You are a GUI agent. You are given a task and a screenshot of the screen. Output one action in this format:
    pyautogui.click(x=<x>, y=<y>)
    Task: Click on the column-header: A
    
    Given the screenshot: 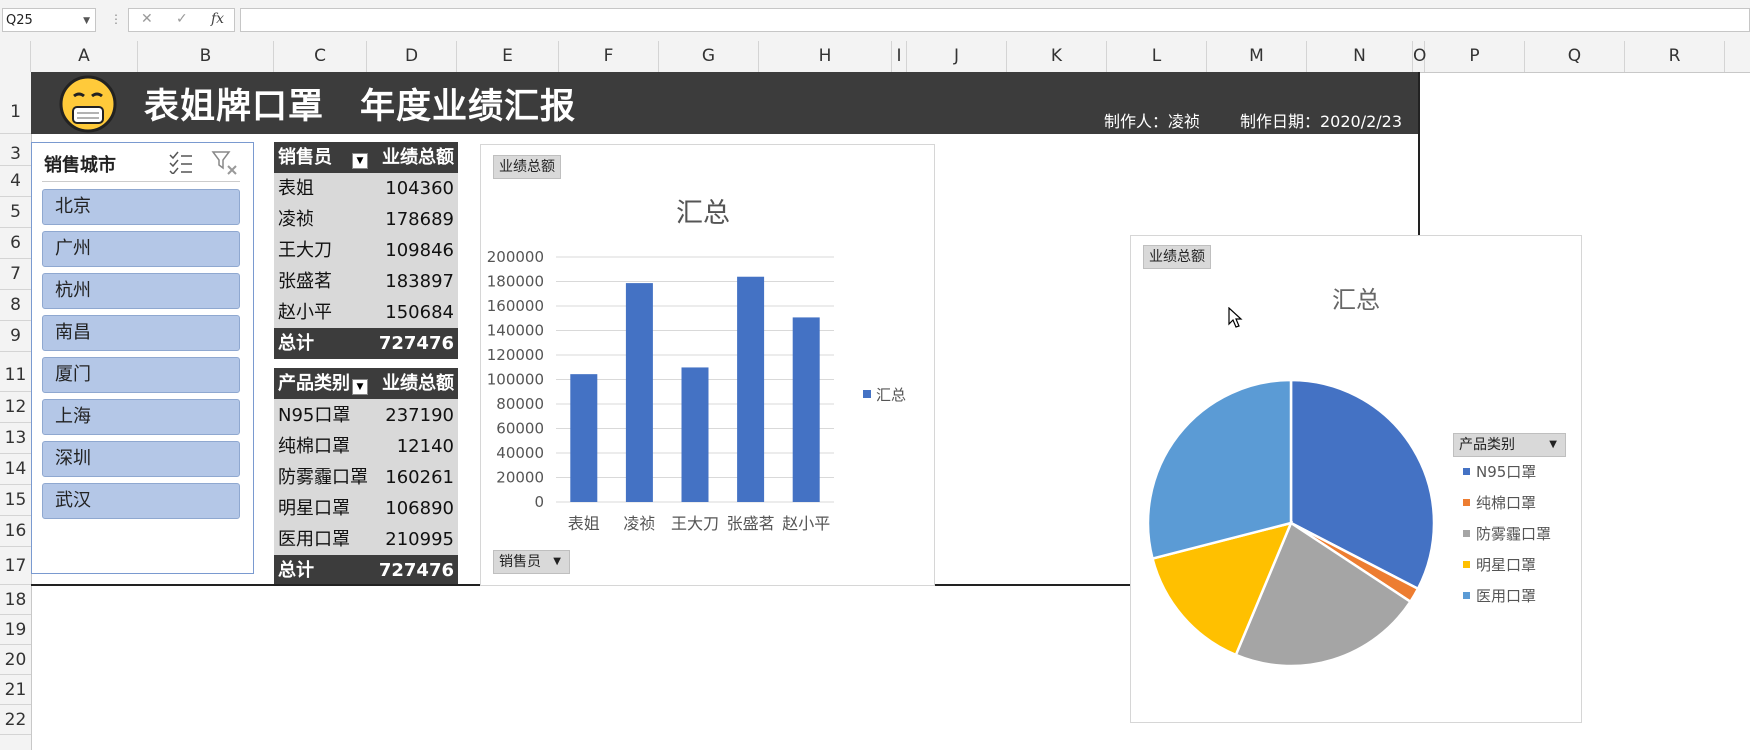 What is the action you would take?
    pyautogui.click(x=84, y=56)
    